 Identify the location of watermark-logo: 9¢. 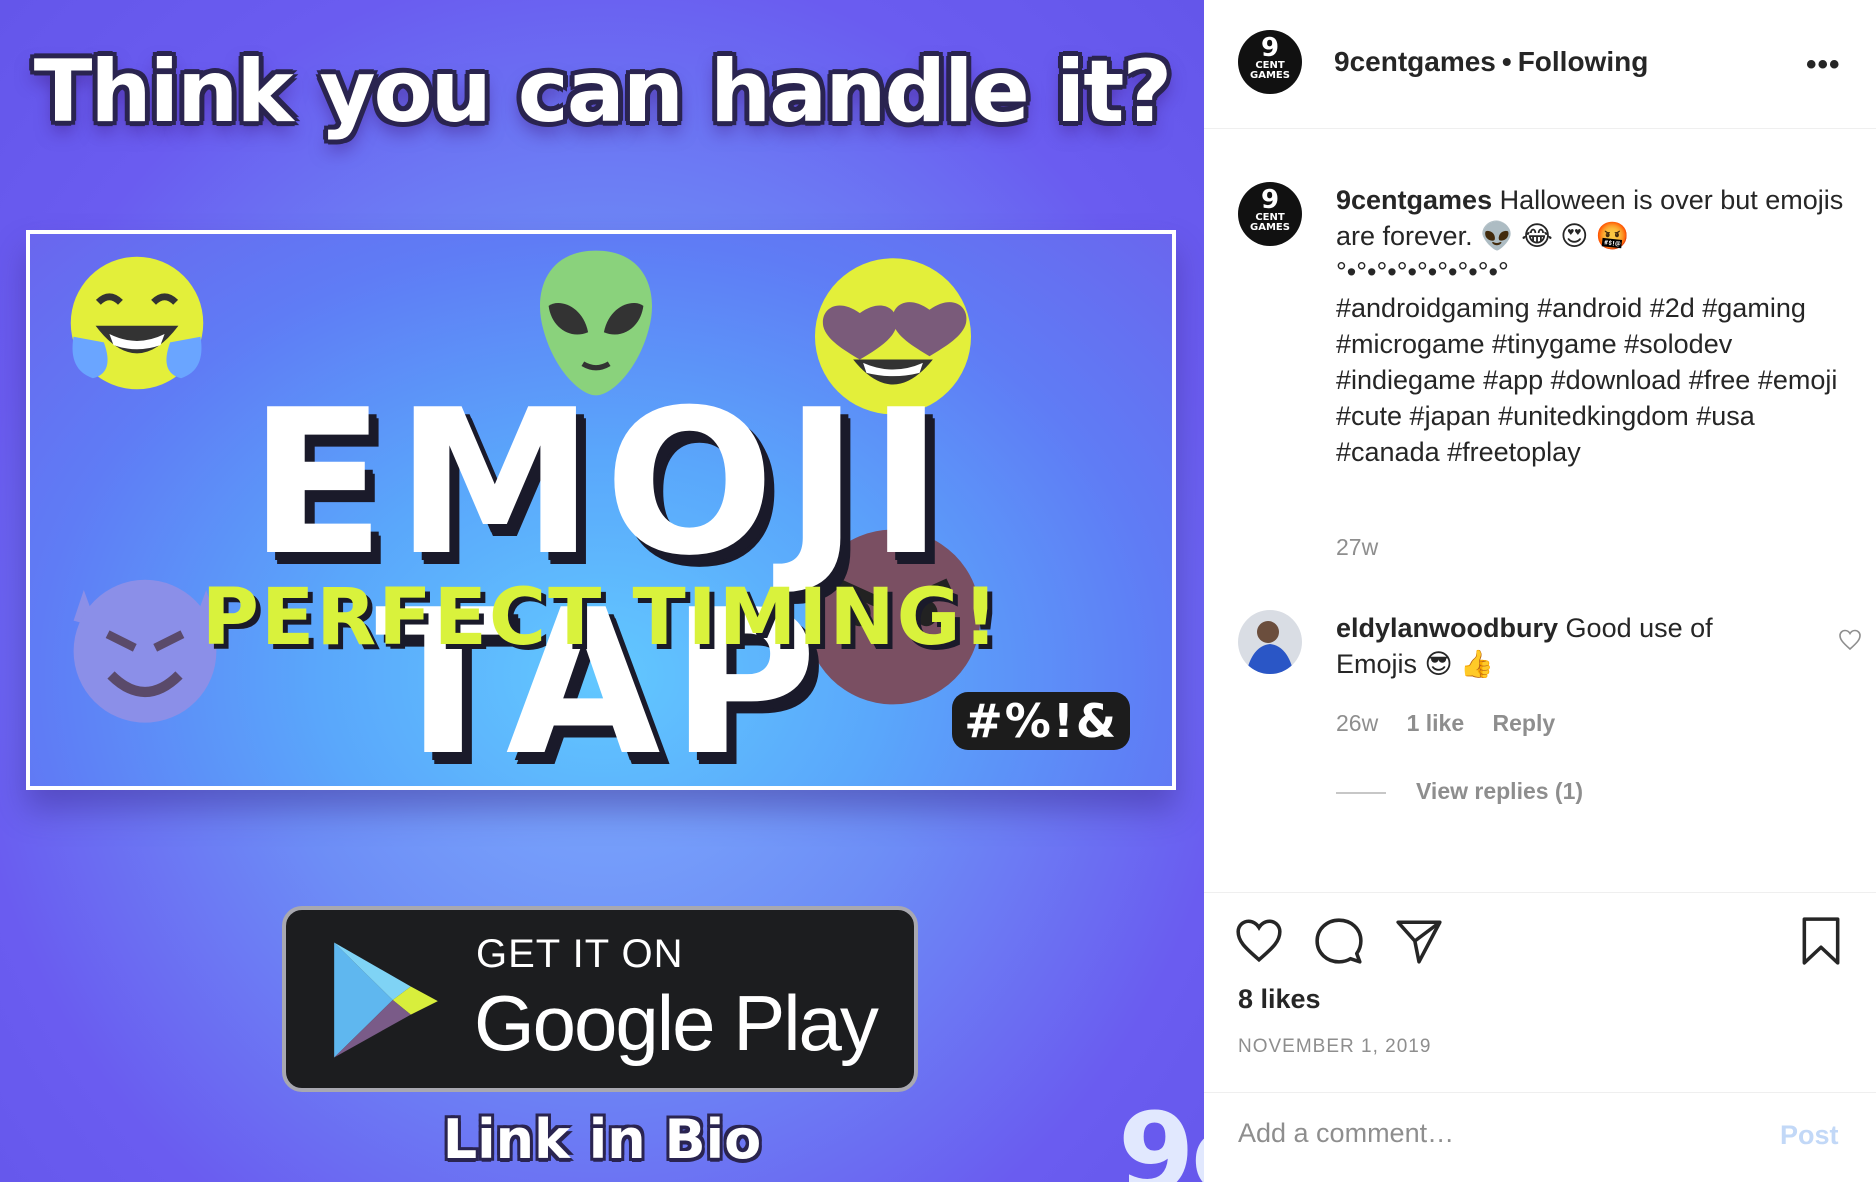
(1161, 1135).